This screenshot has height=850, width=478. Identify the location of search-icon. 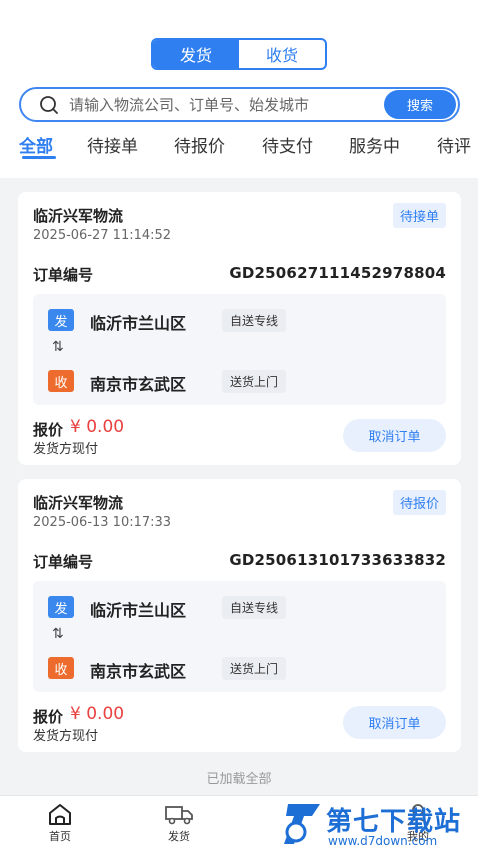
(49, 104).